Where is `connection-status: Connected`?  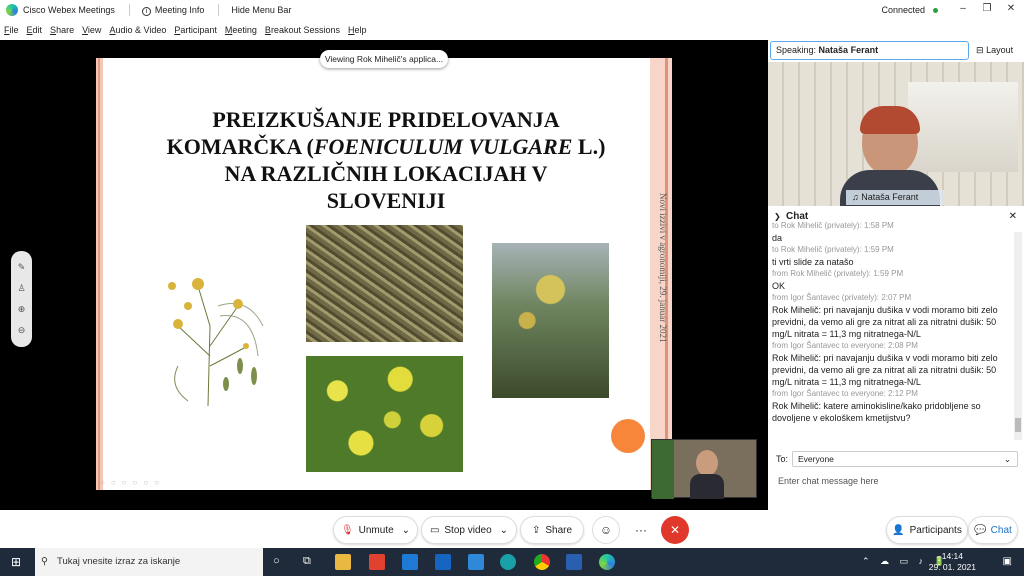 connection-status: Connected is located at coordinates (909, 10).